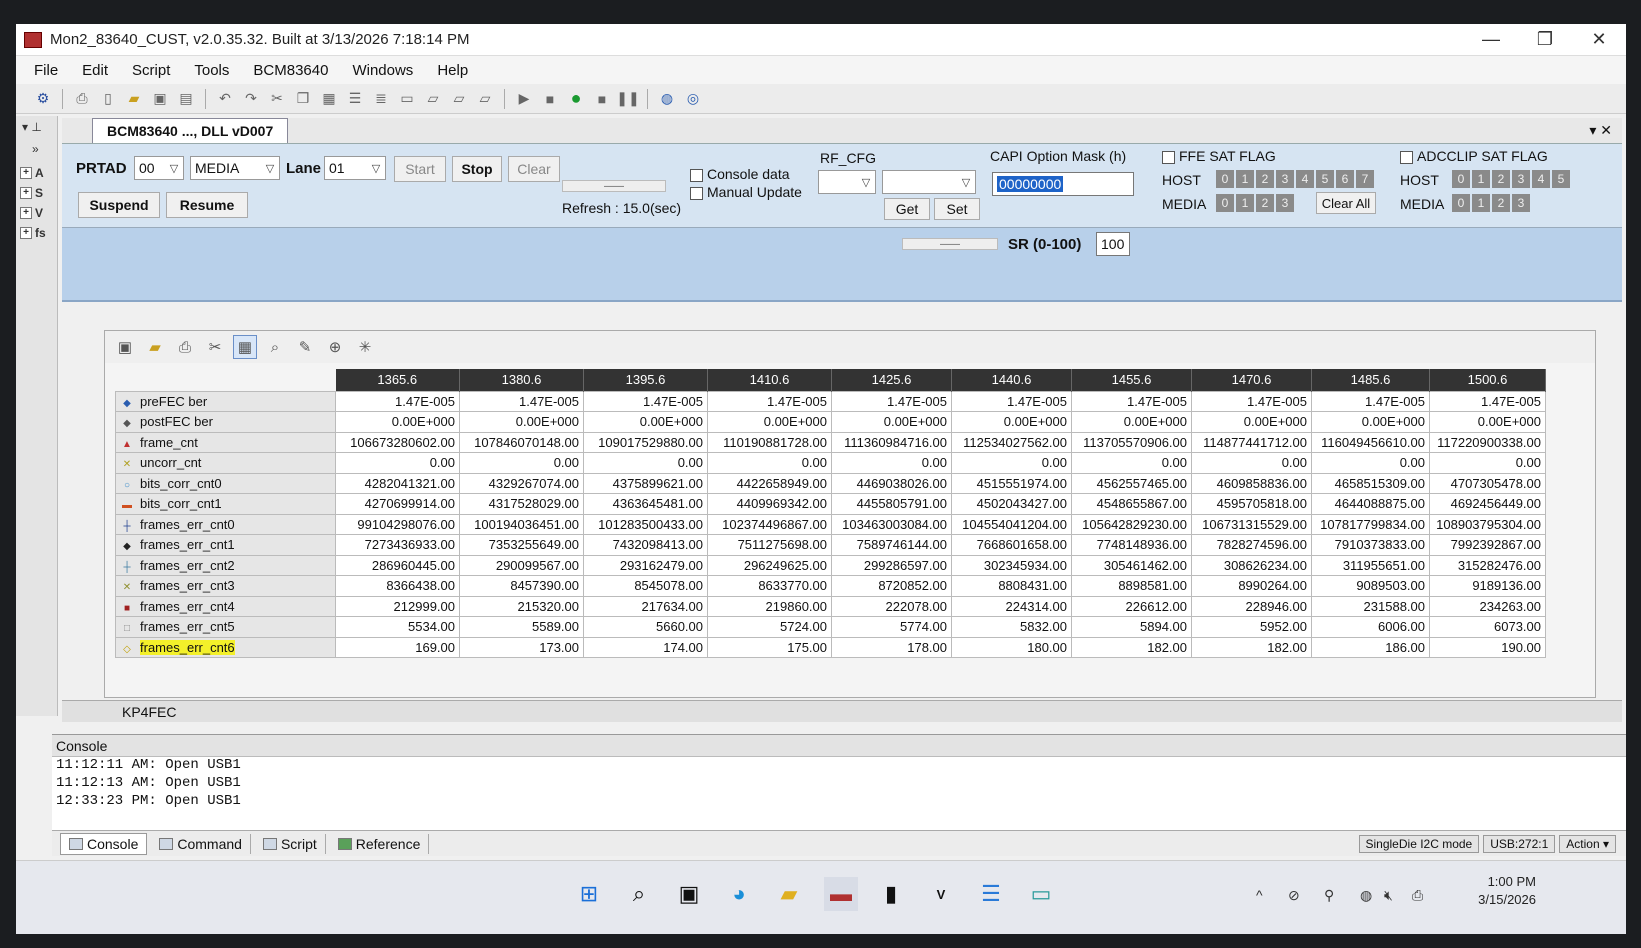  I want to click on table-cell: 4409969342.00, so click(769, 504).